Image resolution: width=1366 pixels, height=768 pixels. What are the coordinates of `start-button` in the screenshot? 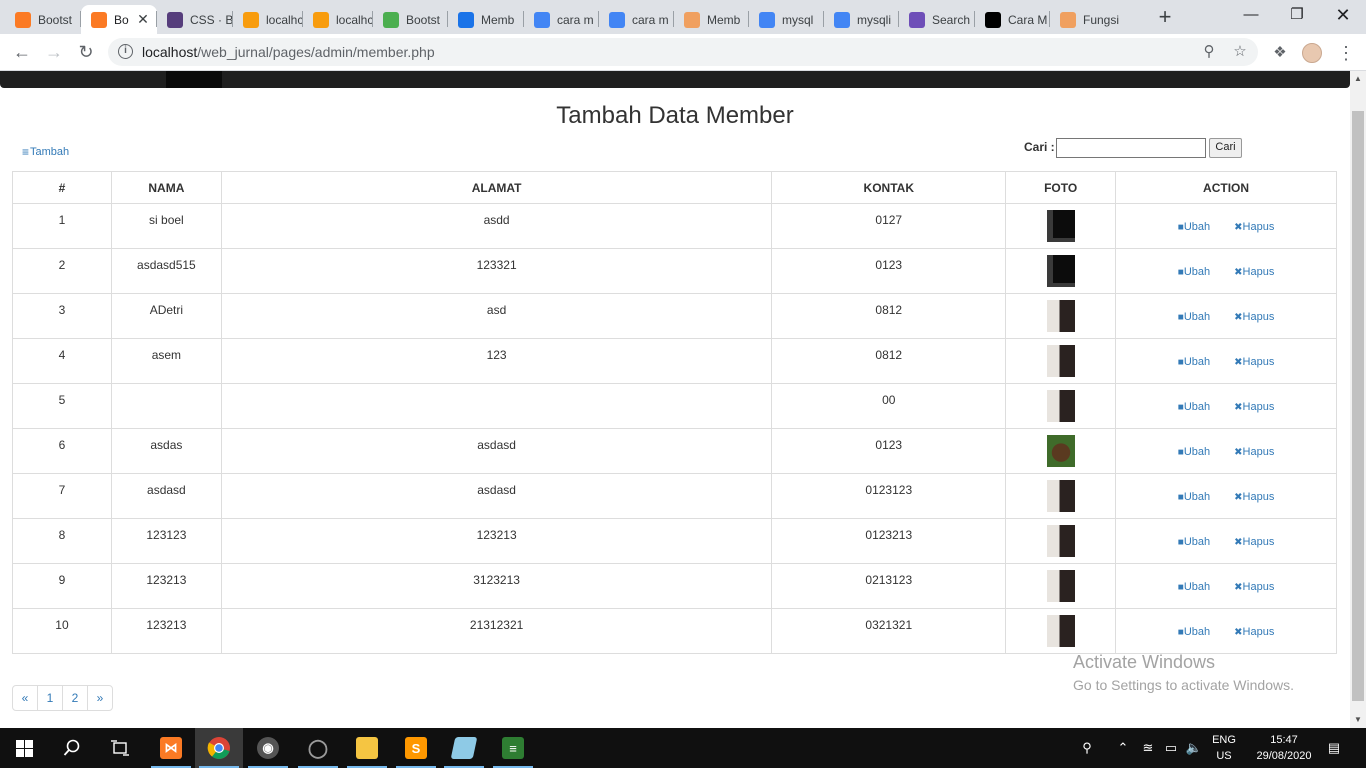 It's located at (24, 748).